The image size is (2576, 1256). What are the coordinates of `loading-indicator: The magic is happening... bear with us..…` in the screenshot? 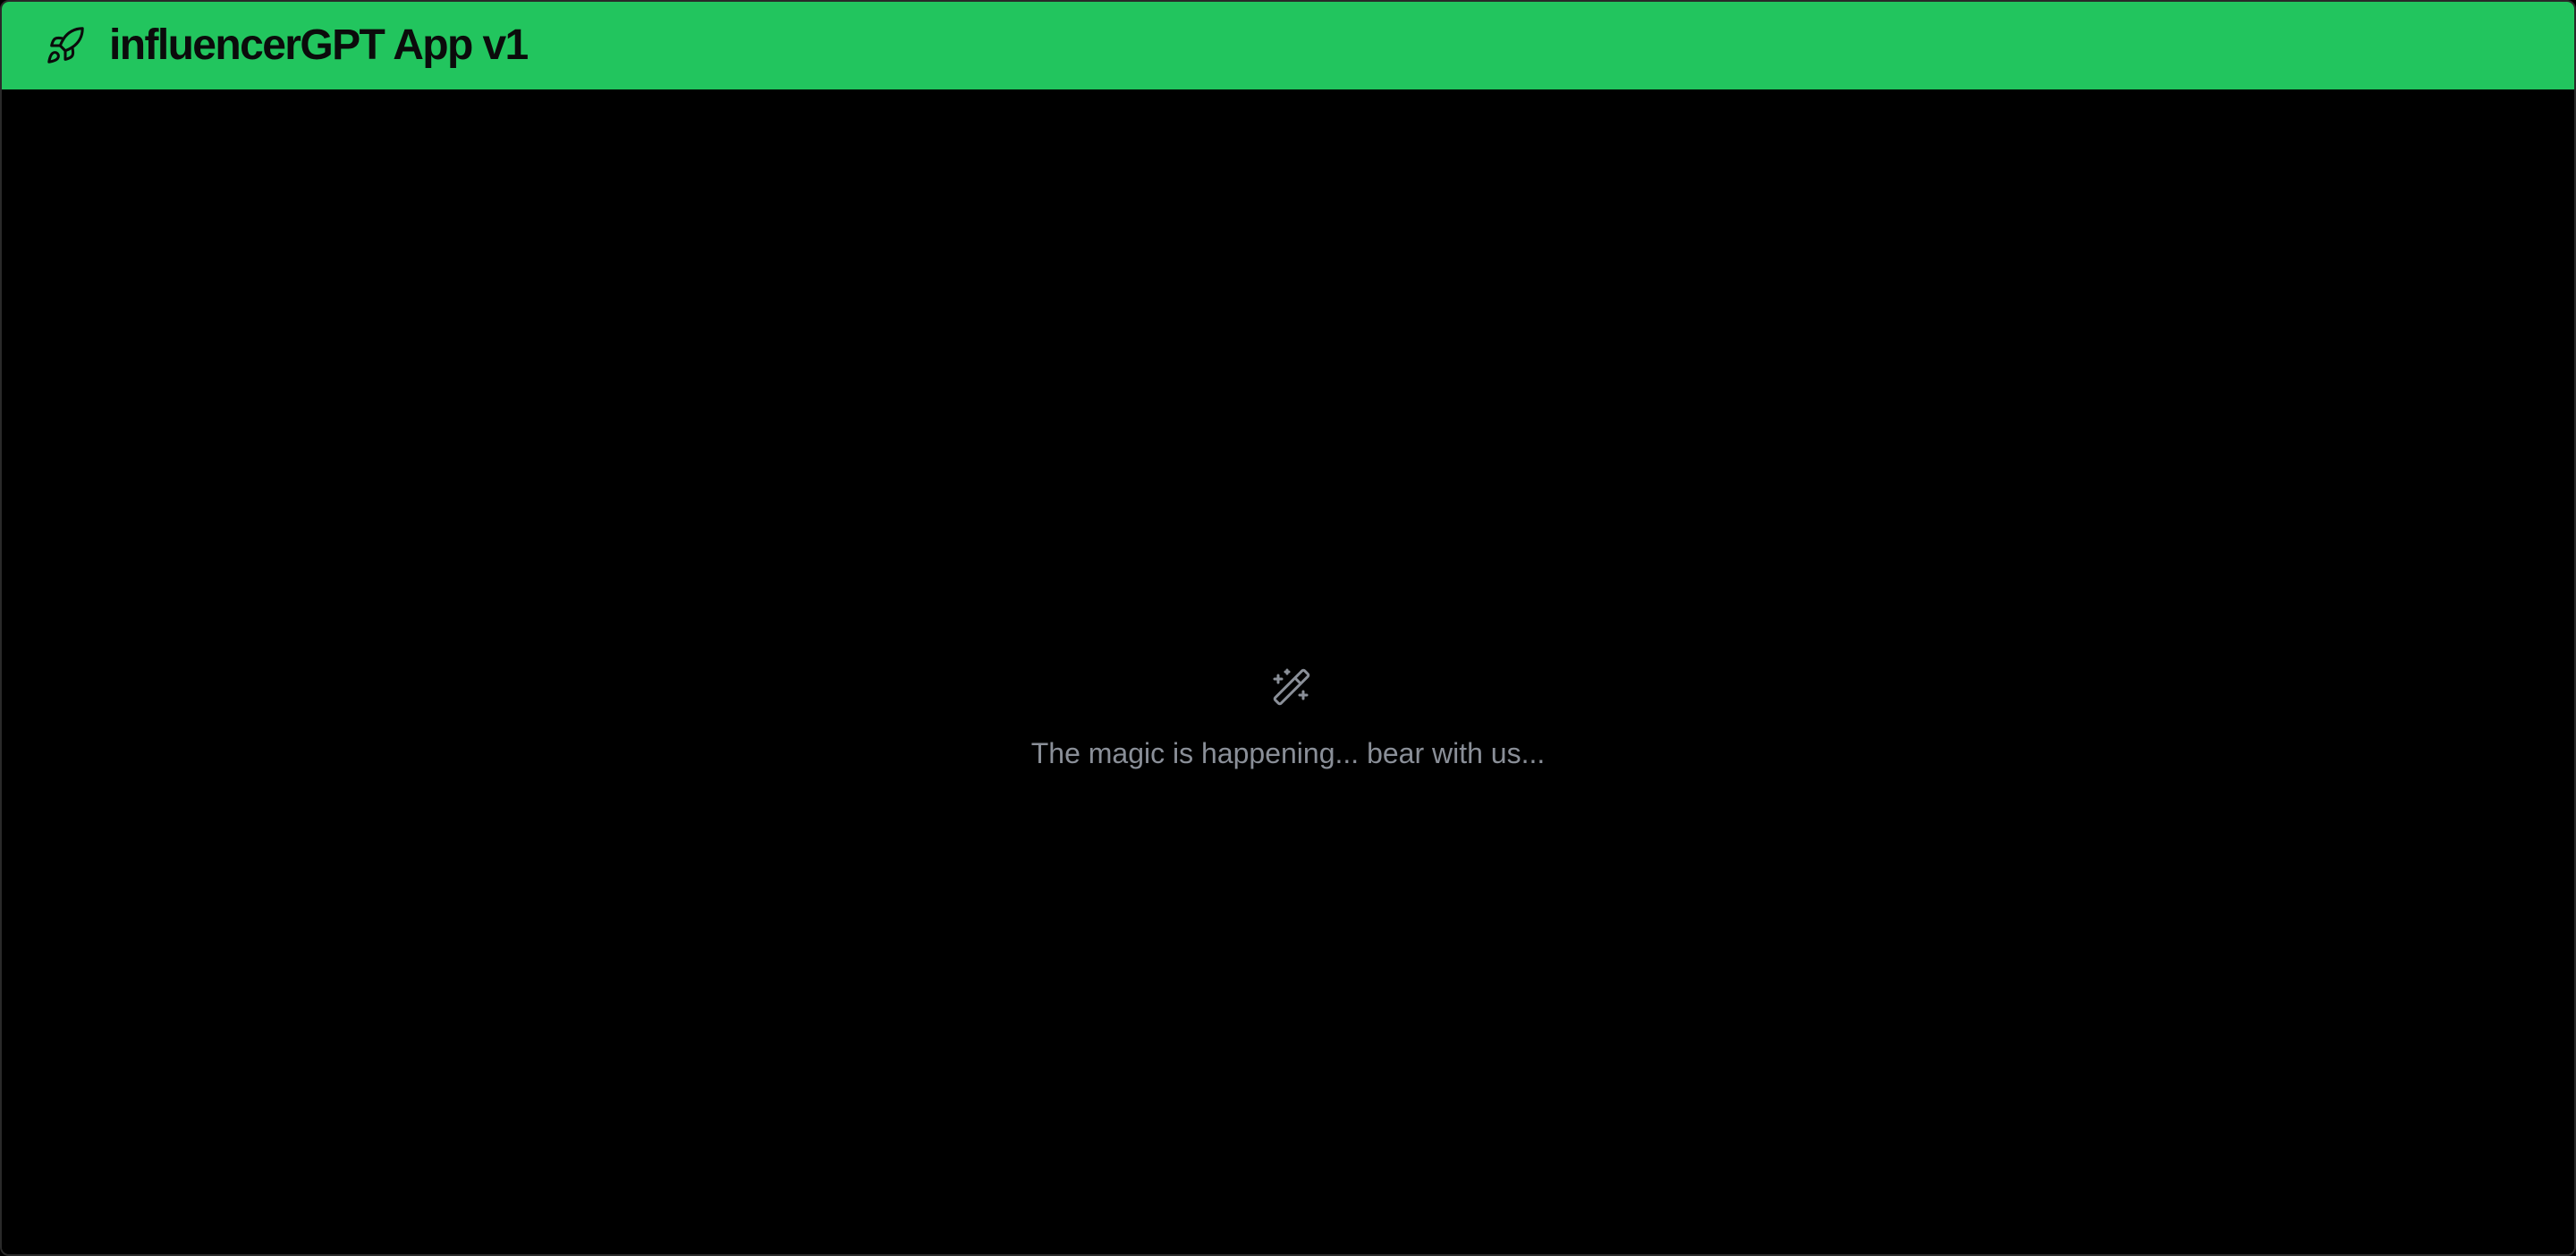 It's located at (1288, 717).